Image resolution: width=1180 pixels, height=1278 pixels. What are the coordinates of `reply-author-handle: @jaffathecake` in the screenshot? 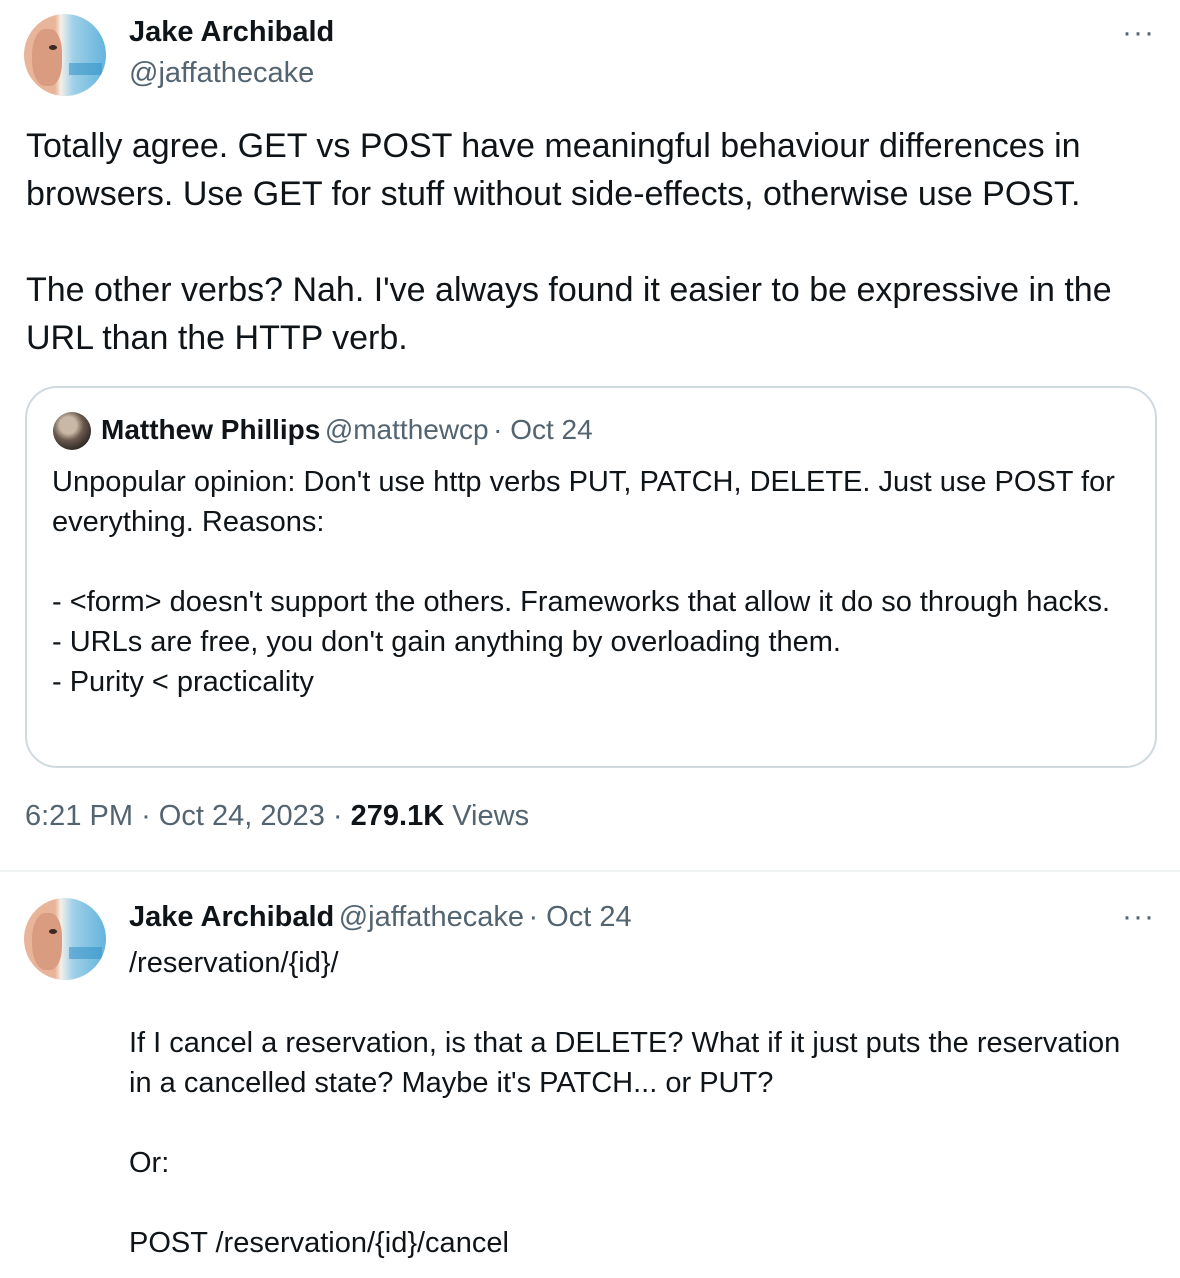 It's located at (431, 917).